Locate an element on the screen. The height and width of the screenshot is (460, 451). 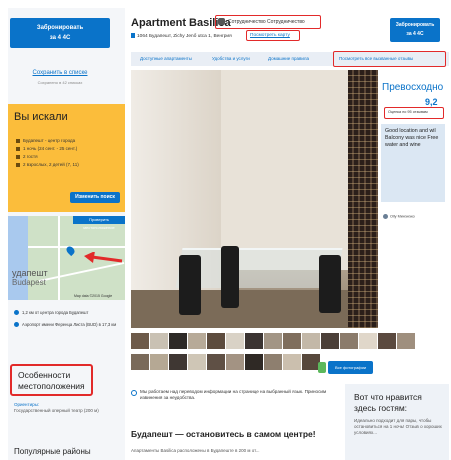
map-city-label: удапешт is located at coordinates (30, 273).